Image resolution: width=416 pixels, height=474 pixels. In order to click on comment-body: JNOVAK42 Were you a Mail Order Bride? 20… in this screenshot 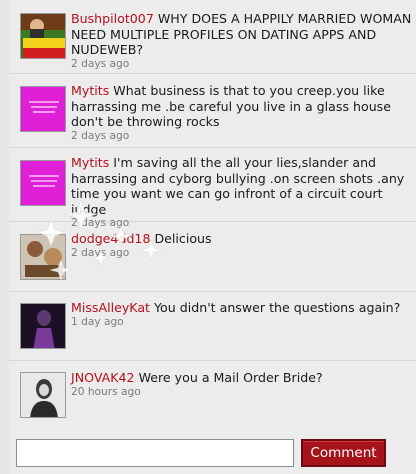, I will do `click(241, 384)`.